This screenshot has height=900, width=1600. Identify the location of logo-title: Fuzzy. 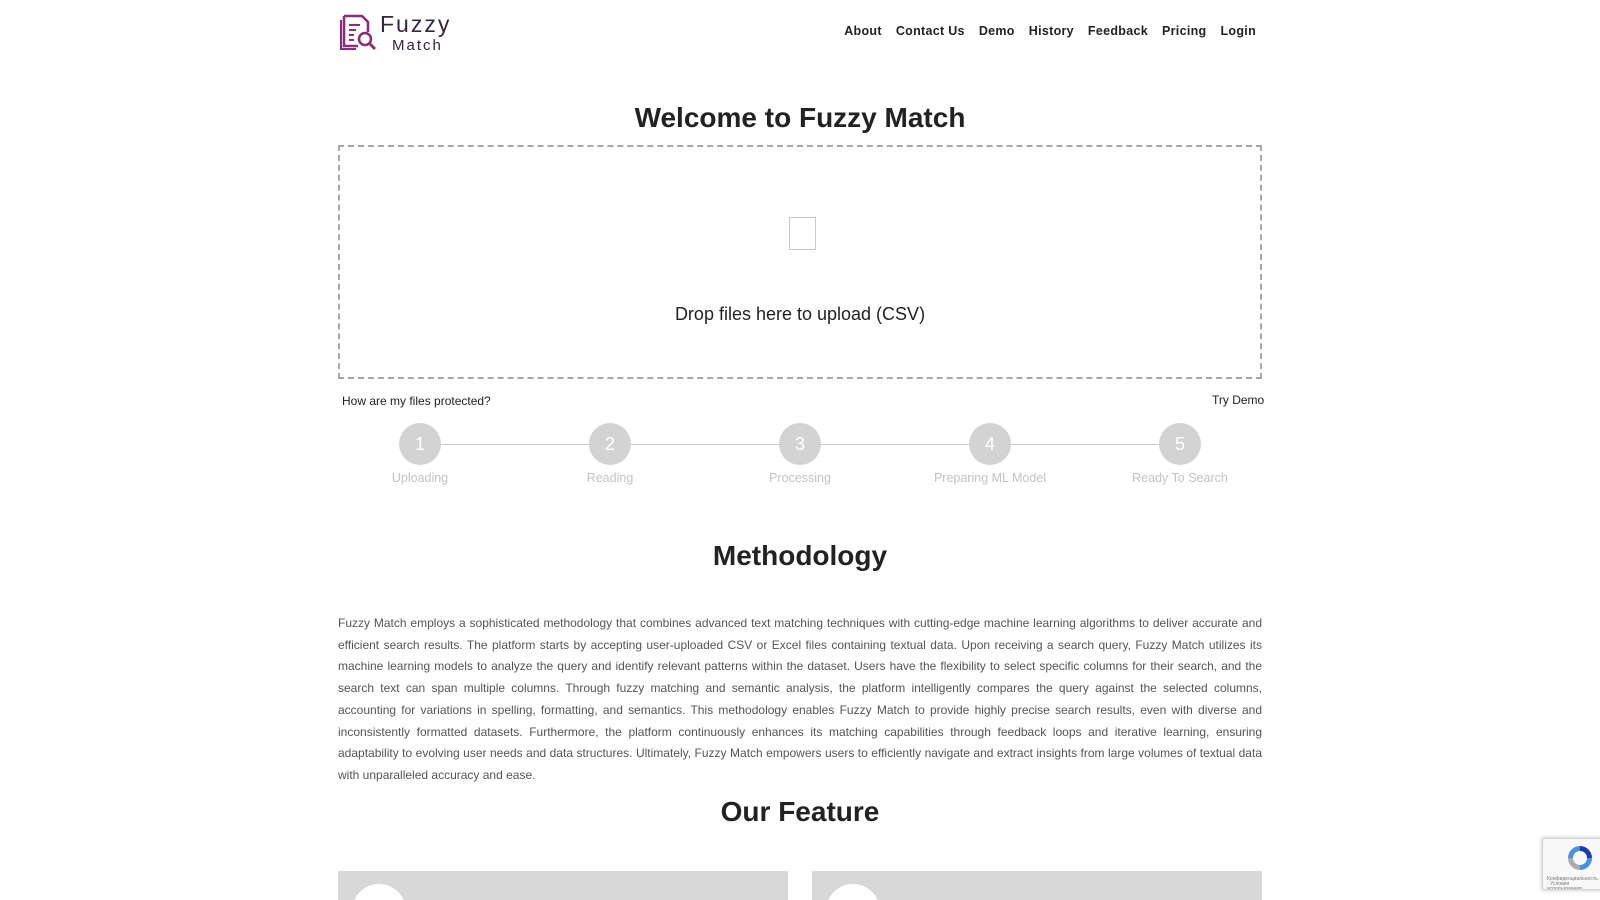
(416, 24).